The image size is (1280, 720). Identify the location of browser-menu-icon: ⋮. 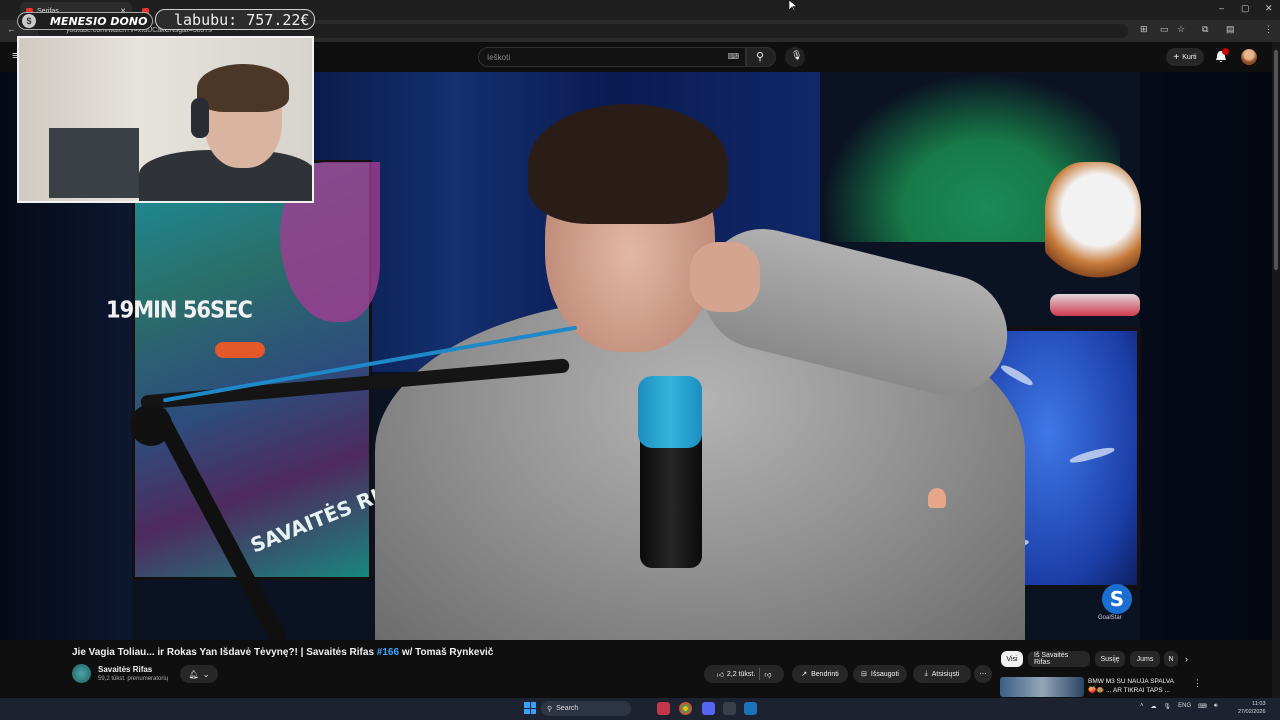
(1268, 29).